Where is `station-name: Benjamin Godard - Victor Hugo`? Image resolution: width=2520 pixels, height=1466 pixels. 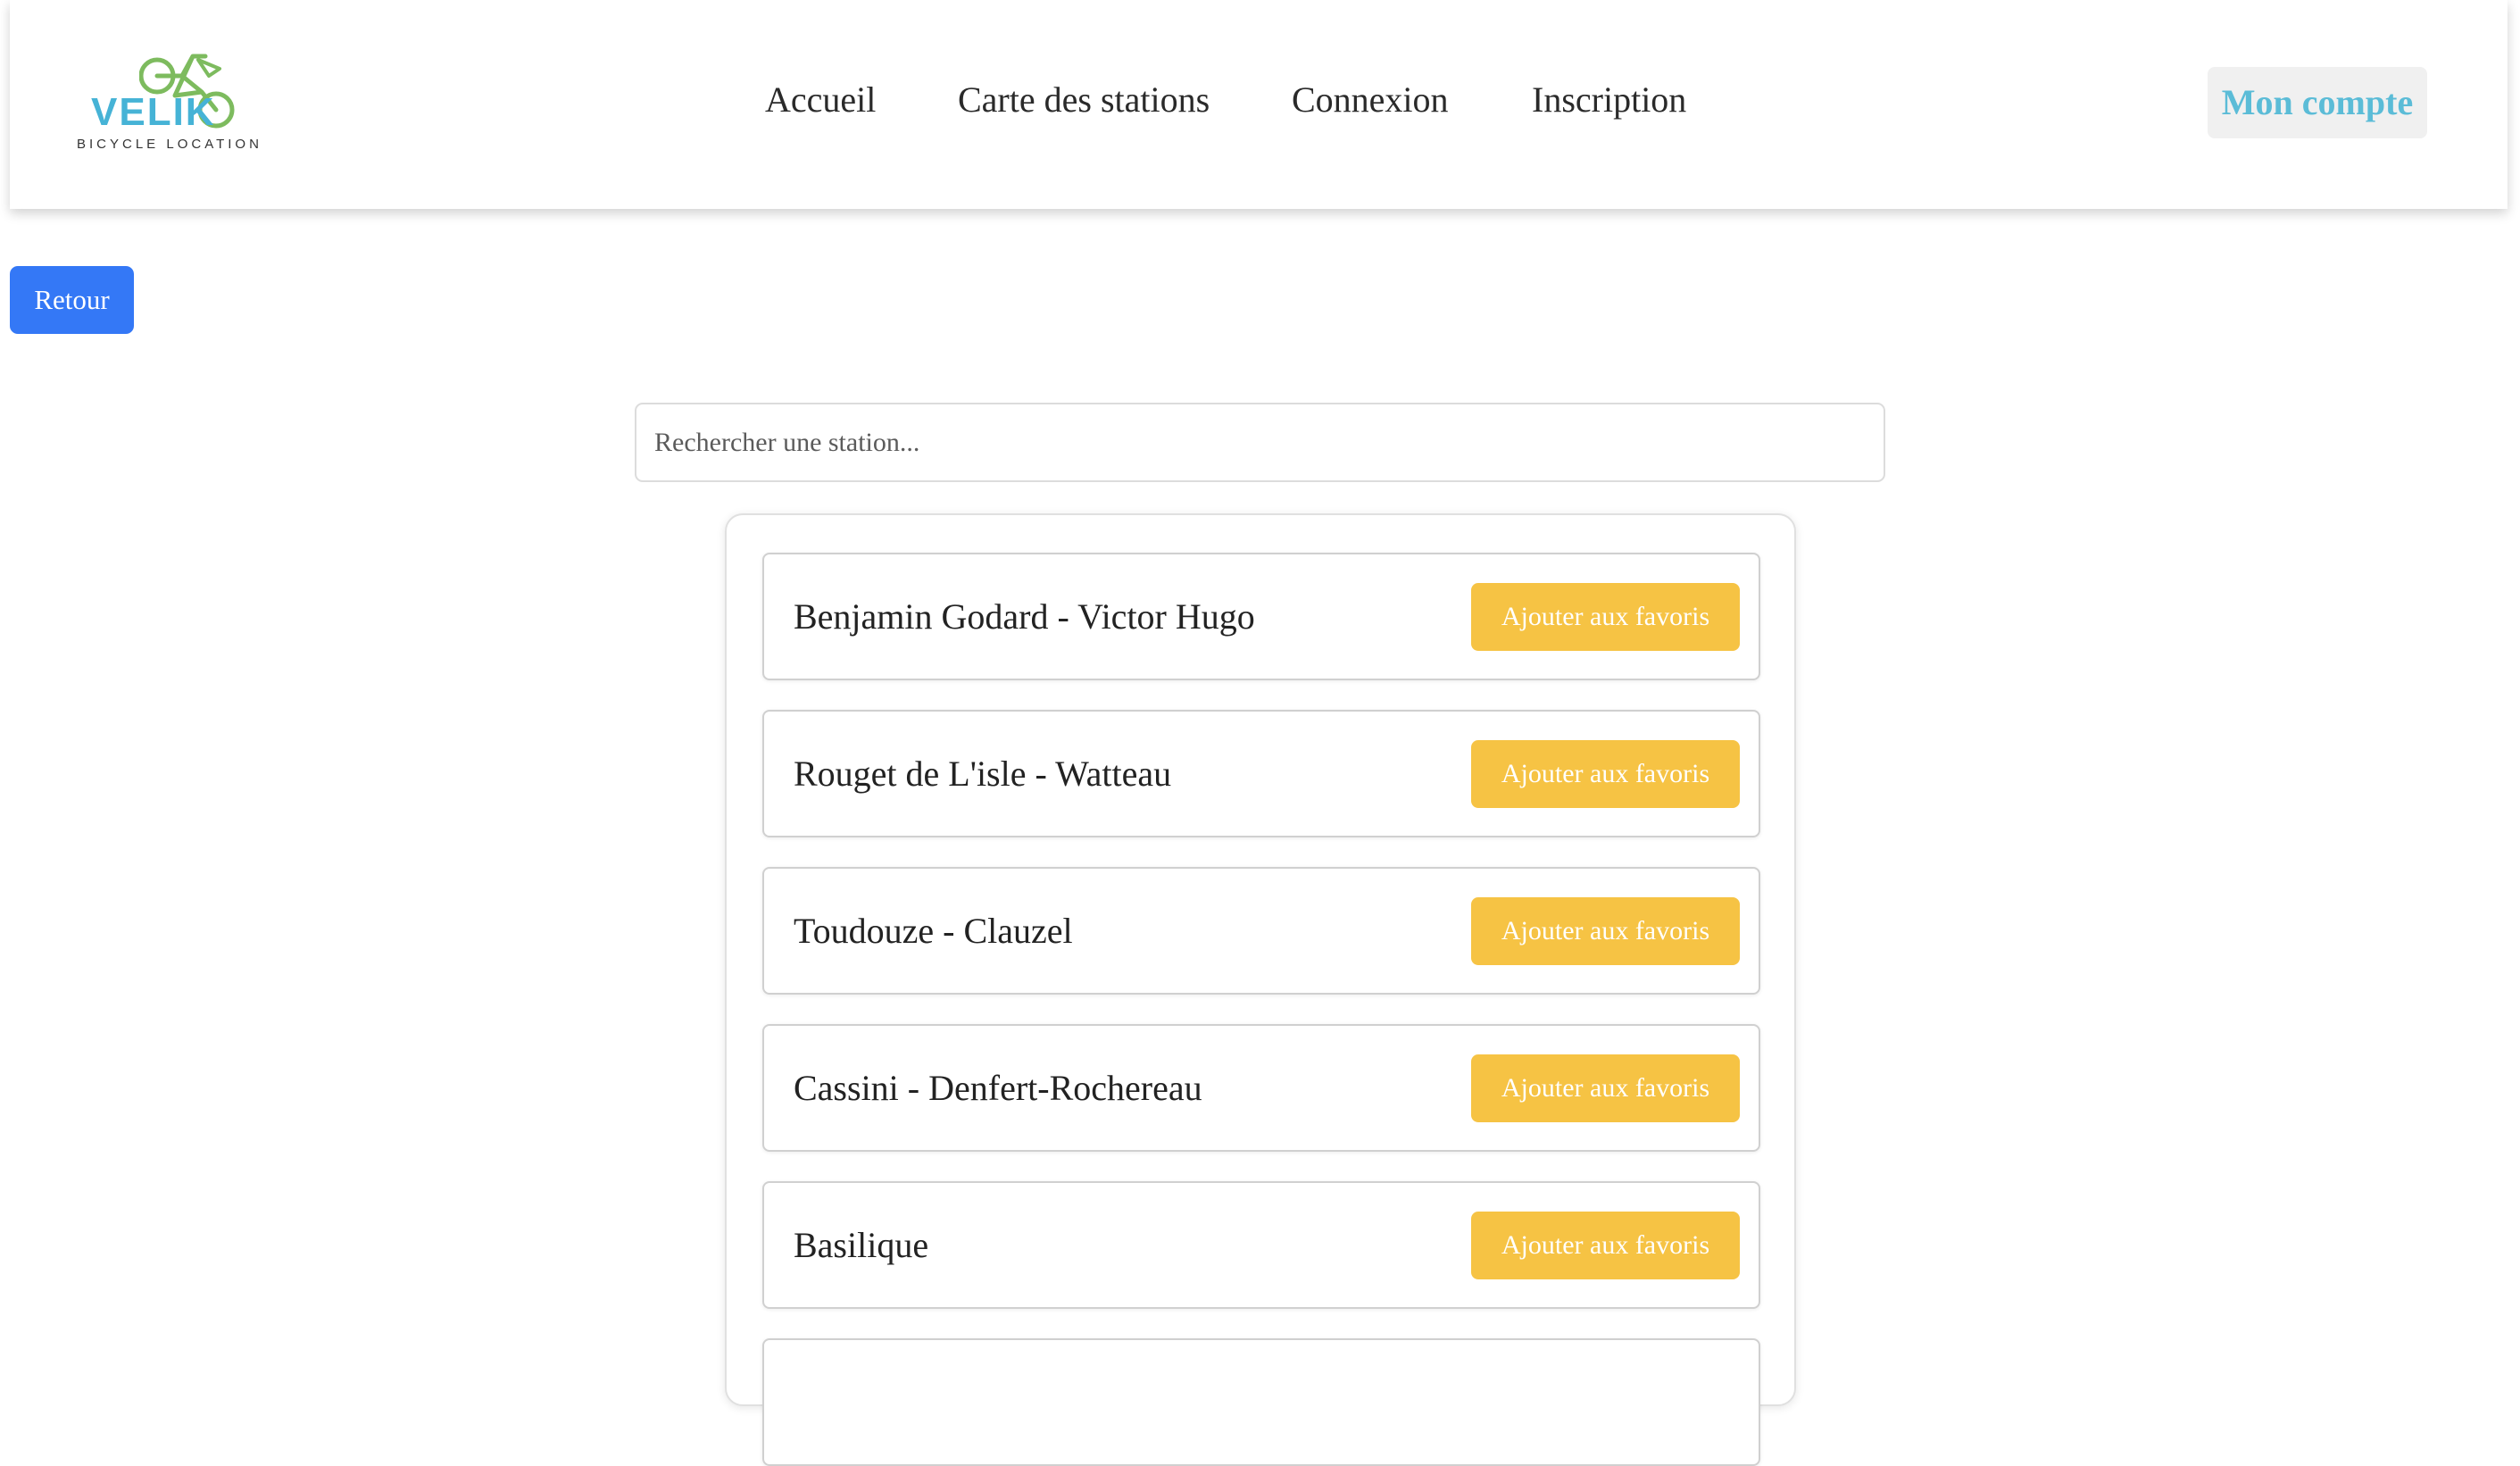
station-name: Benjamin Godard - Victor Hugo is located at coordinates (1024, 616).